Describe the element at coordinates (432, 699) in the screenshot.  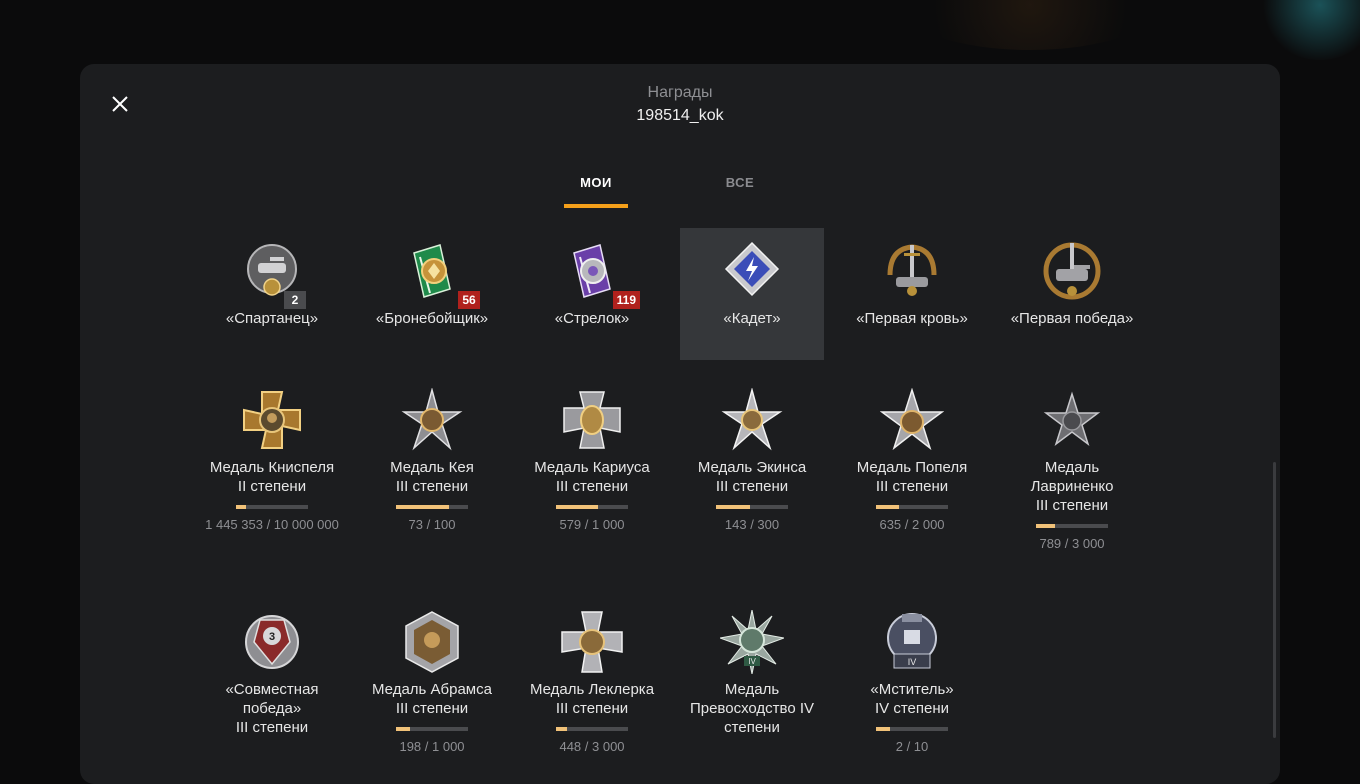
I see `medal-name: Медаль Абрамса III степени` at that location.